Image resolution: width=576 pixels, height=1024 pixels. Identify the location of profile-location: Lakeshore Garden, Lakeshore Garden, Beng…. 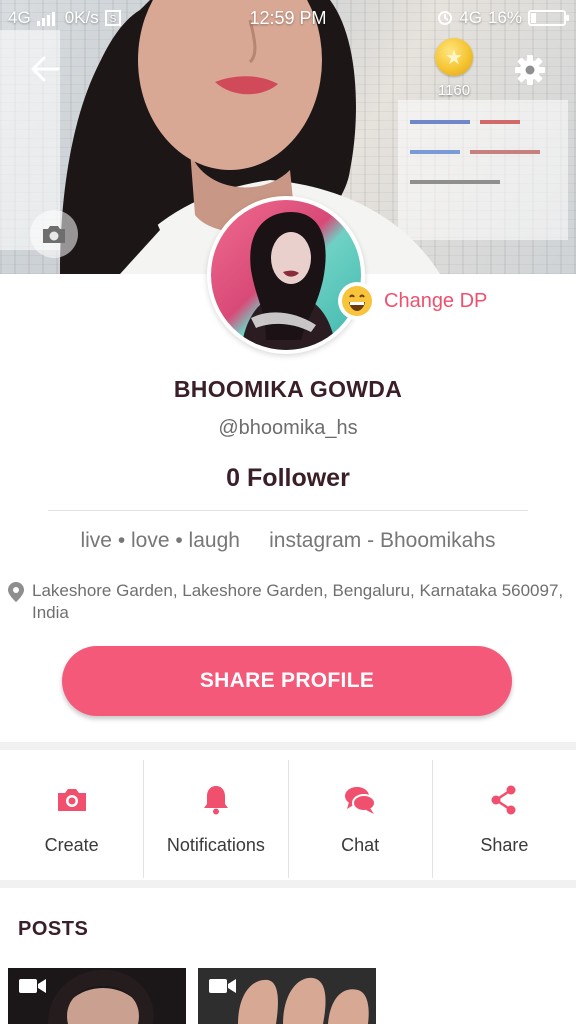
(286, 602).